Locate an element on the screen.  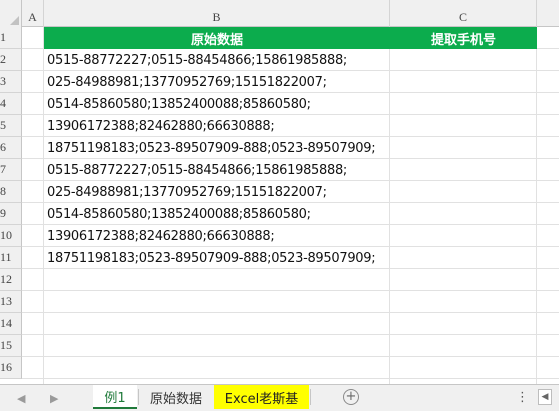
scroll-left-icon: ◀ is located at coordinates (545, 397).